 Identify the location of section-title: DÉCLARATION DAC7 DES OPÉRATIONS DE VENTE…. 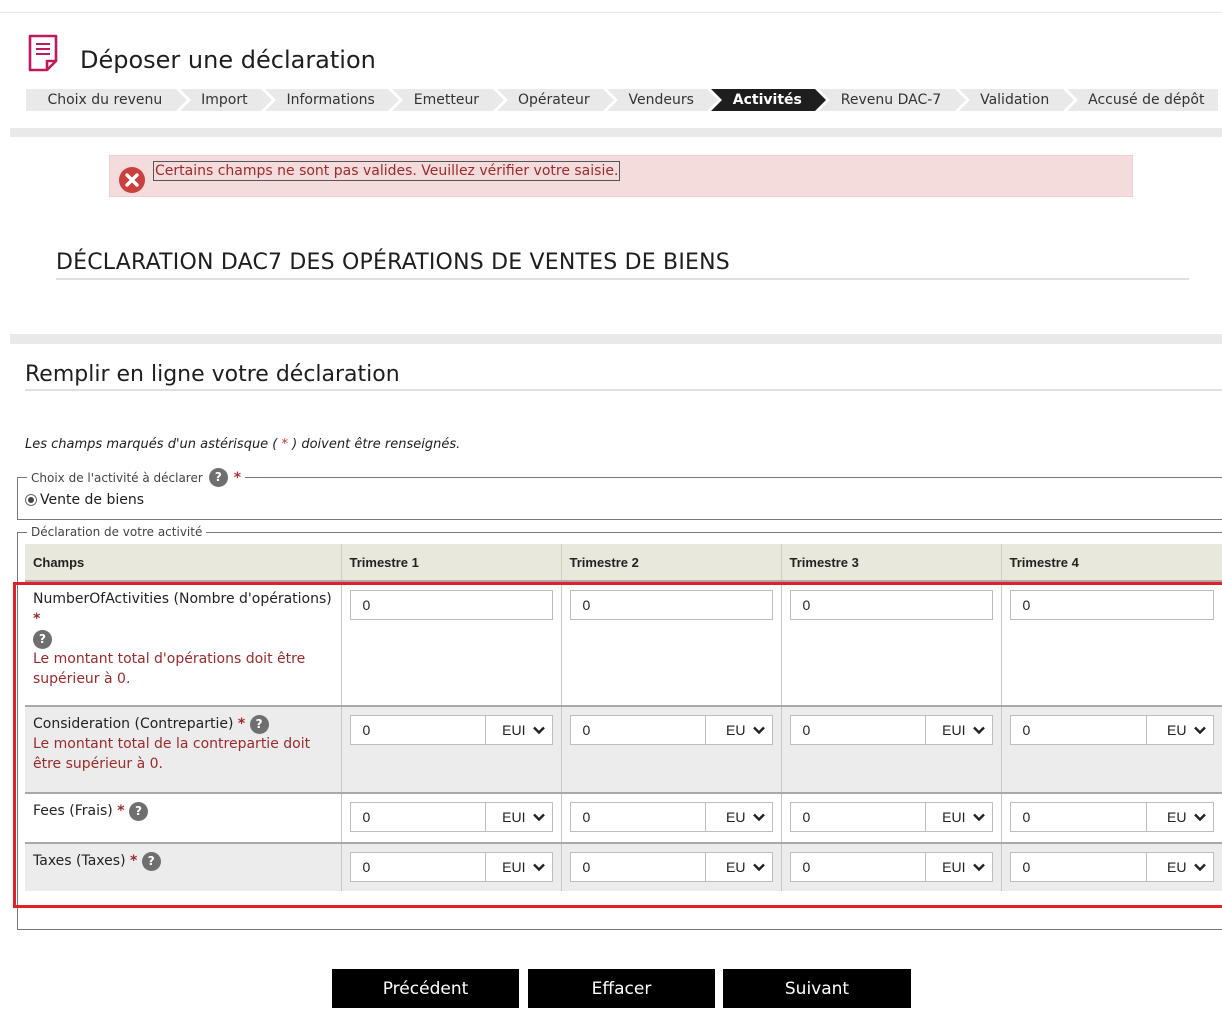
(393, 262).